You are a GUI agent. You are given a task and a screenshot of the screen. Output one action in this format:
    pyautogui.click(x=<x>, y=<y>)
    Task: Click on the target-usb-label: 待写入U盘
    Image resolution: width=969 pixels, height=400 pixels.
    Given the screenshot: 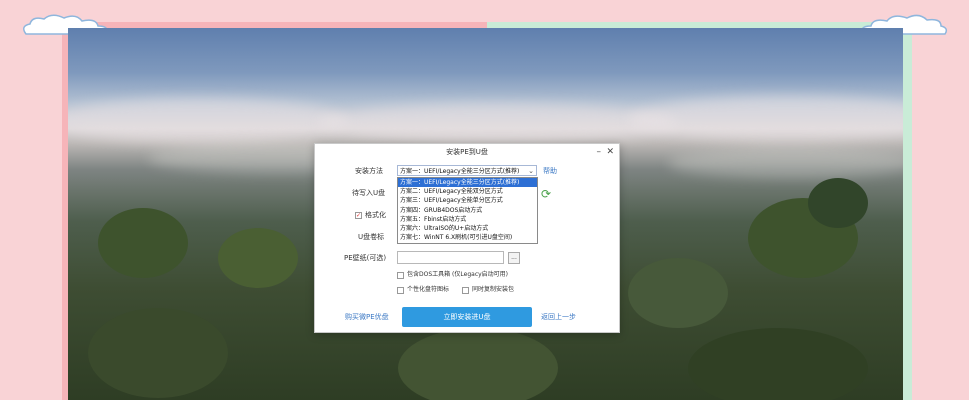 What is the action you would take?
    pyautogui.click(x=369, y=193)
    